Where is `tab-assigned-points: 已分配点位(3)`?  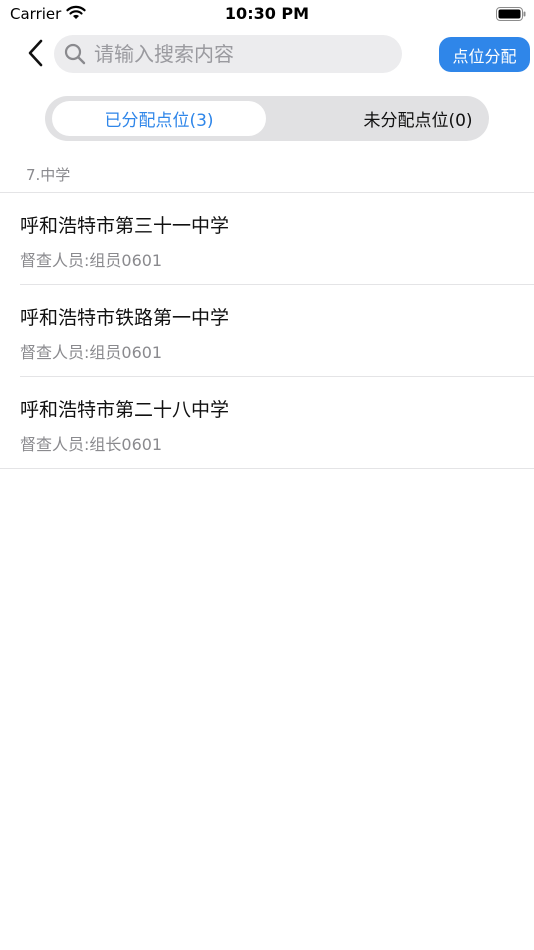
tab-assigned-points: 已分配点位(3) is located at coordinates (159, 118).